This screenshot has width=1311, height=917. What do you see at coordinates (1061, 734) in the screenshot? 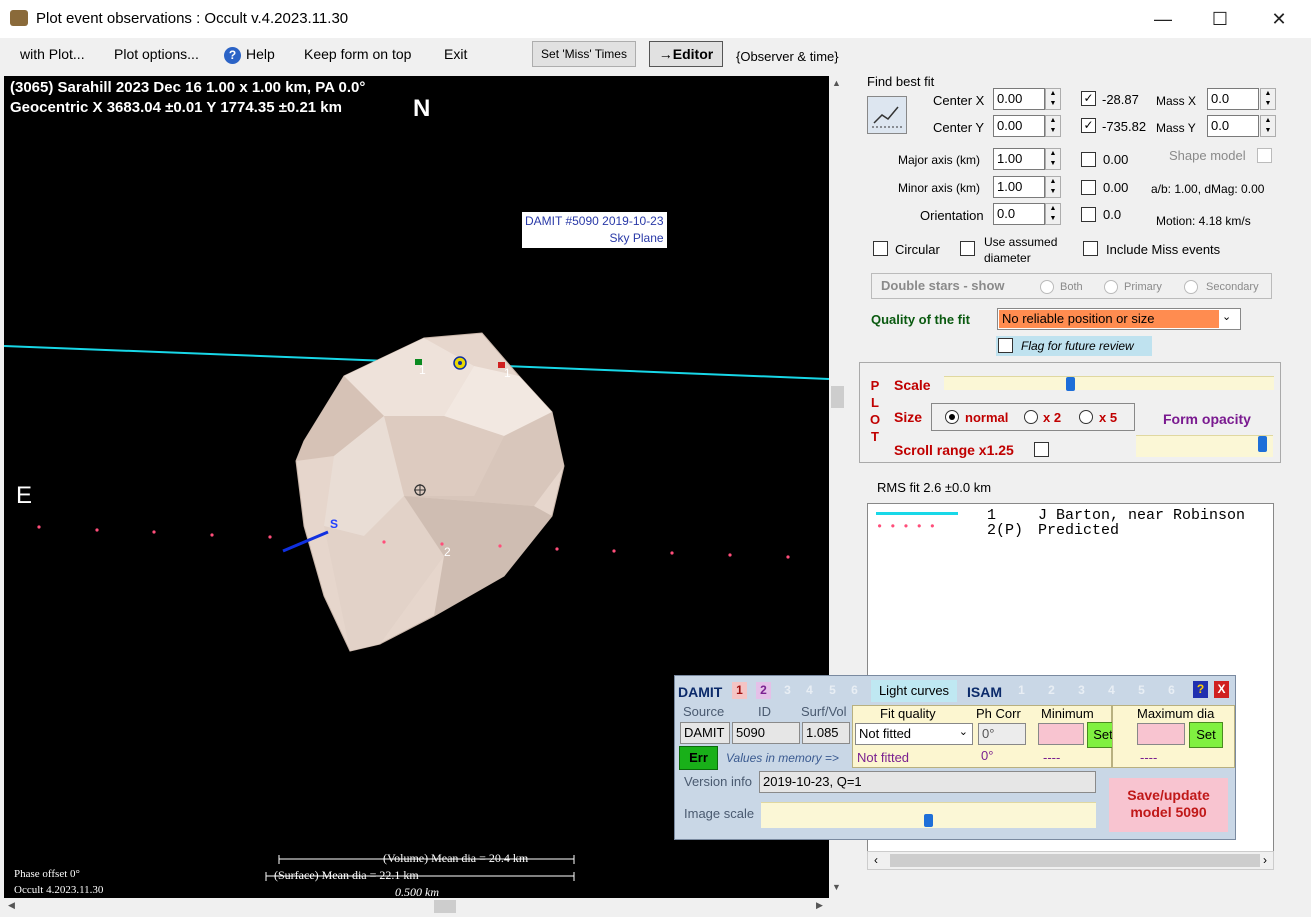
I see `min-dia-field` at bounding box center [1061, 734].